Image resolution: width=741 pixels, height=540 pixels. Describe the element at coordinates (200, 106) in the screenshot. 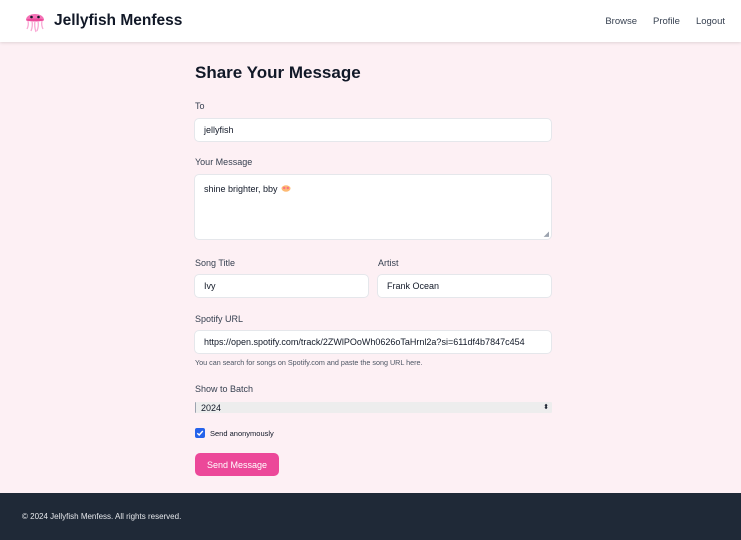

I see `to-label: To` at that location.